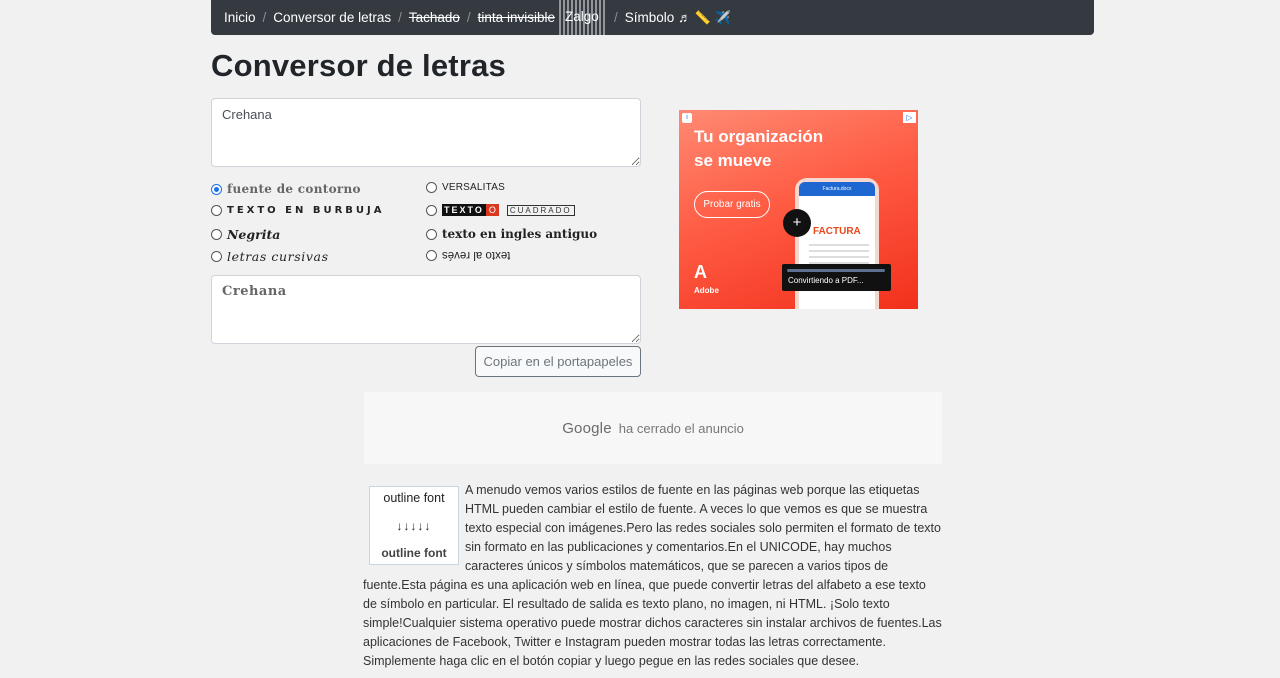 The width and height of the screenshot is (1280, 678). Describe the element at coordinates (758, 149) in the screenshot. I see `ad-title: Tu organización se mueve` at that location.